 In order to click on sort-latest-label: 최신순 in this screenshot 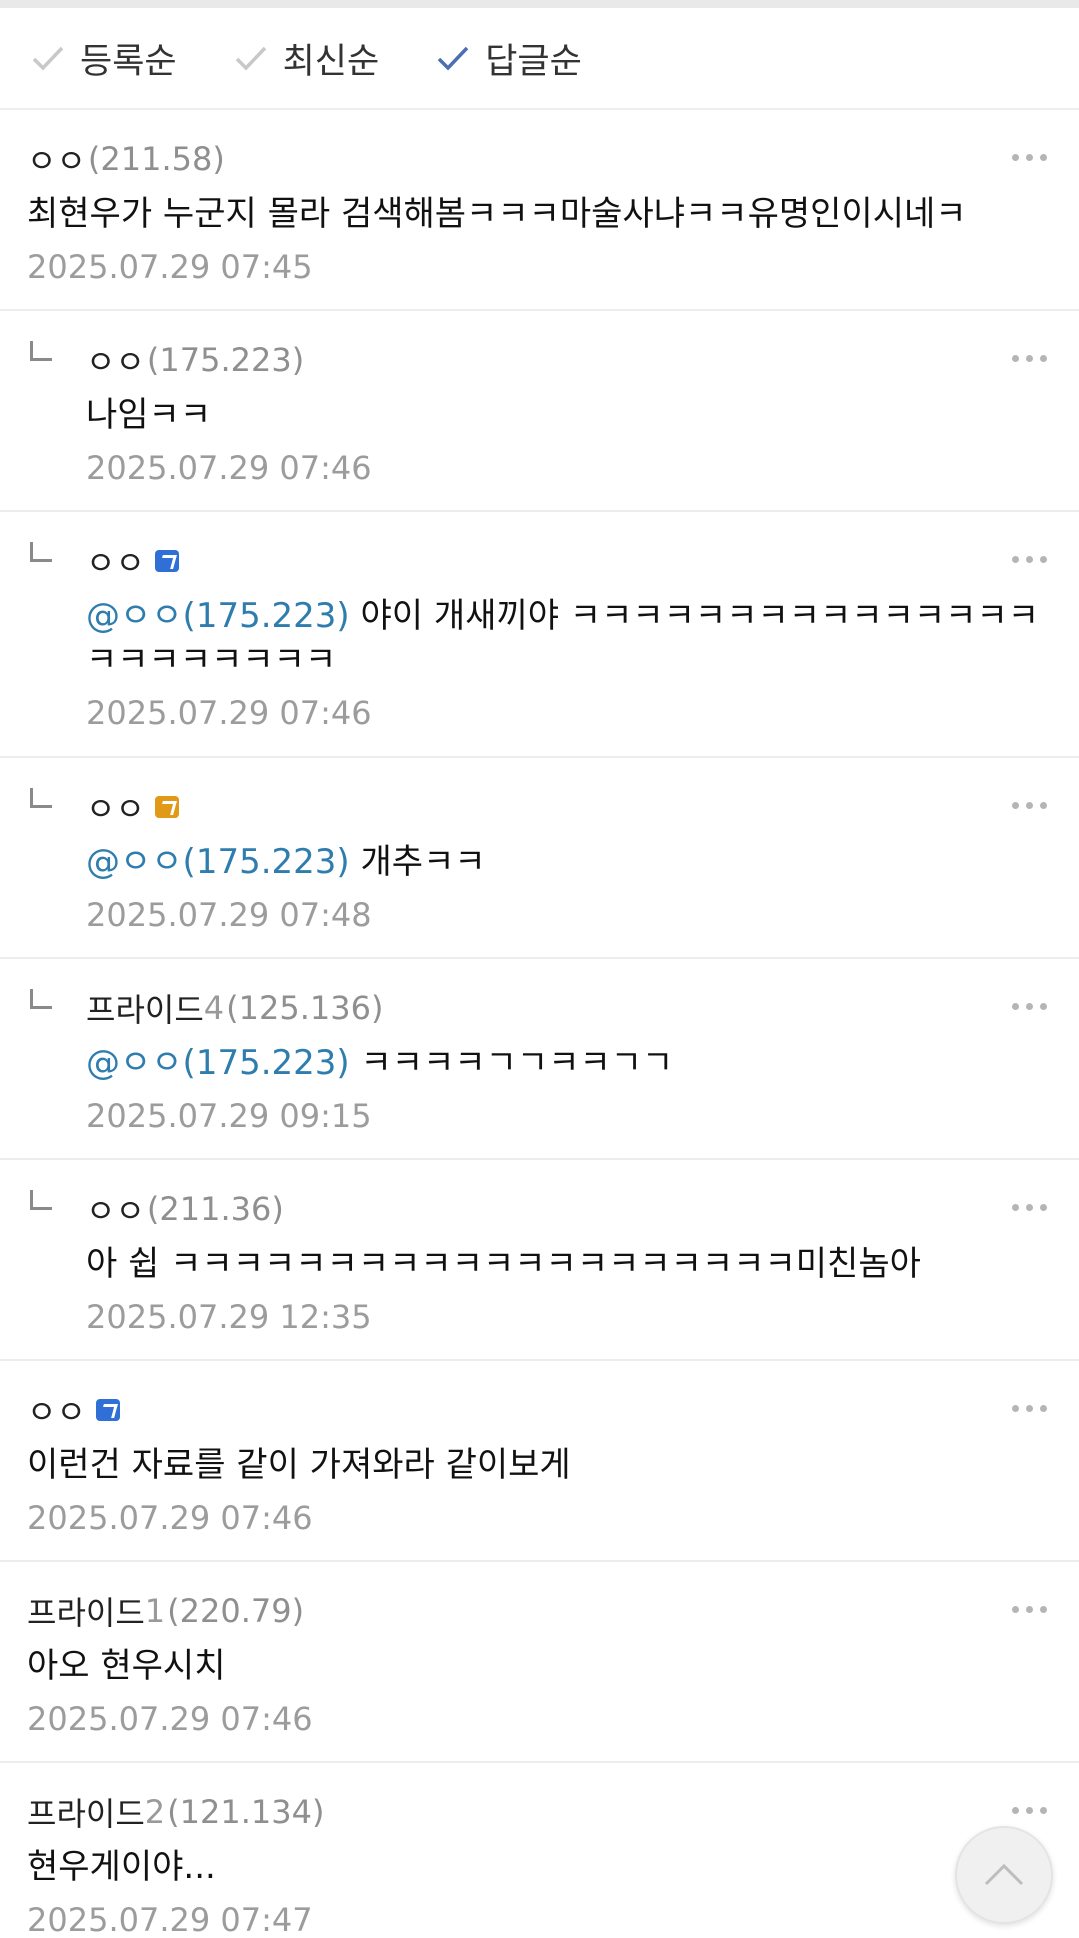, I will do `click(331, 61)`.